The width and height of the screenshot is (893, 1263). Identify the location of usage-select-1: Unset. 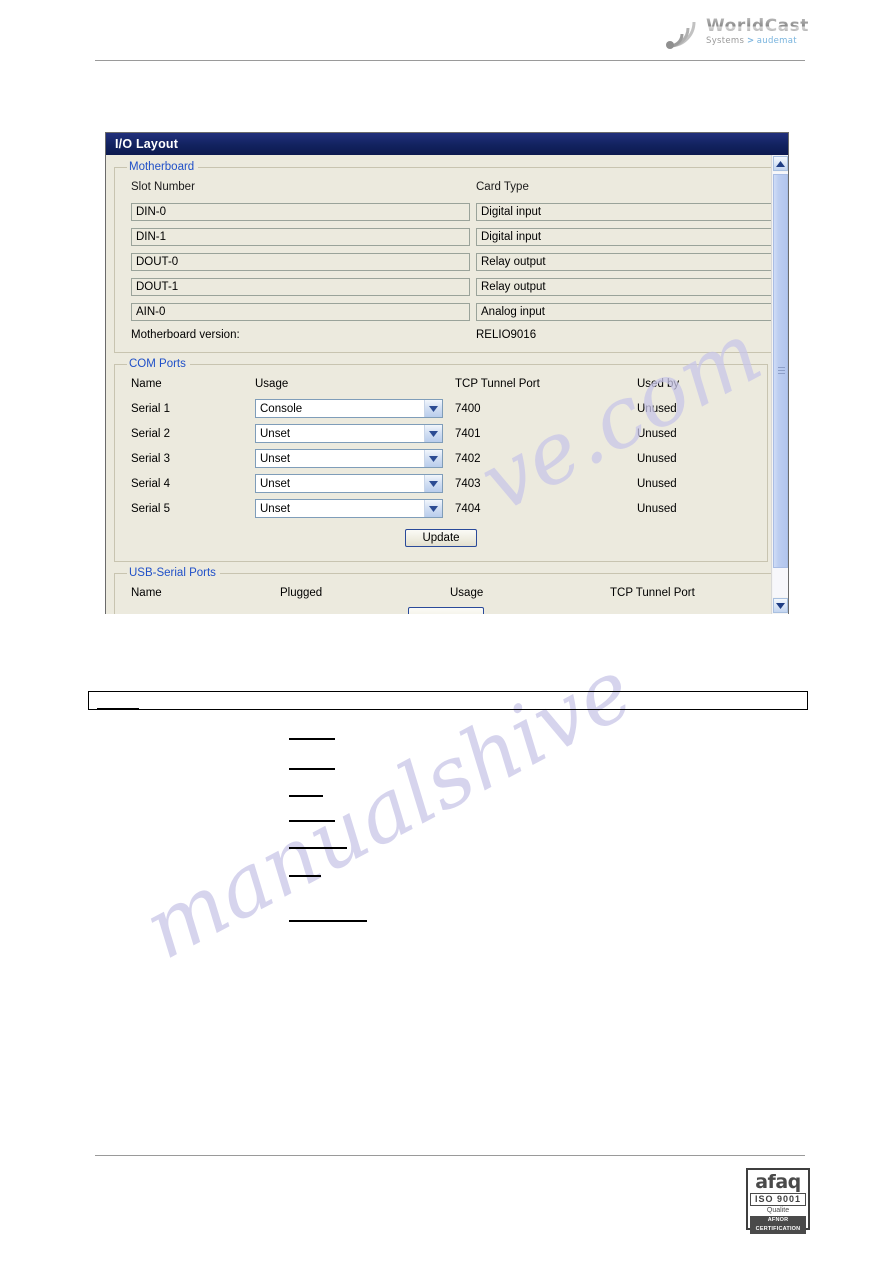
(349, 433).